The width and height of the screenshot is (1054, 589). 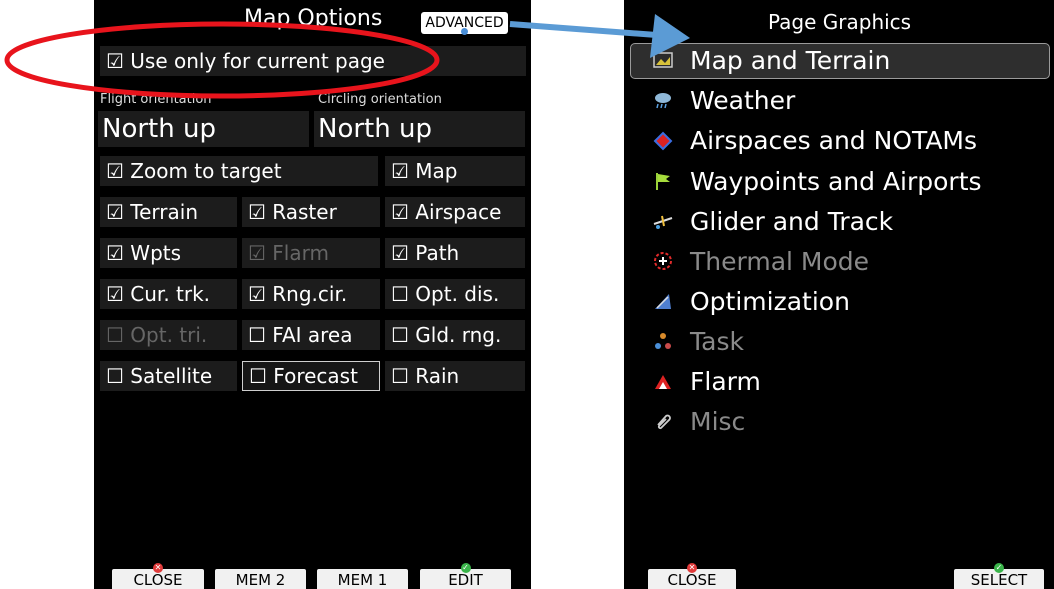 What do you see at coordinates (311, 376) in the screenshot?
I see `forecast-checkbox: ☐ Forecast` at bounding box center [311, 376].